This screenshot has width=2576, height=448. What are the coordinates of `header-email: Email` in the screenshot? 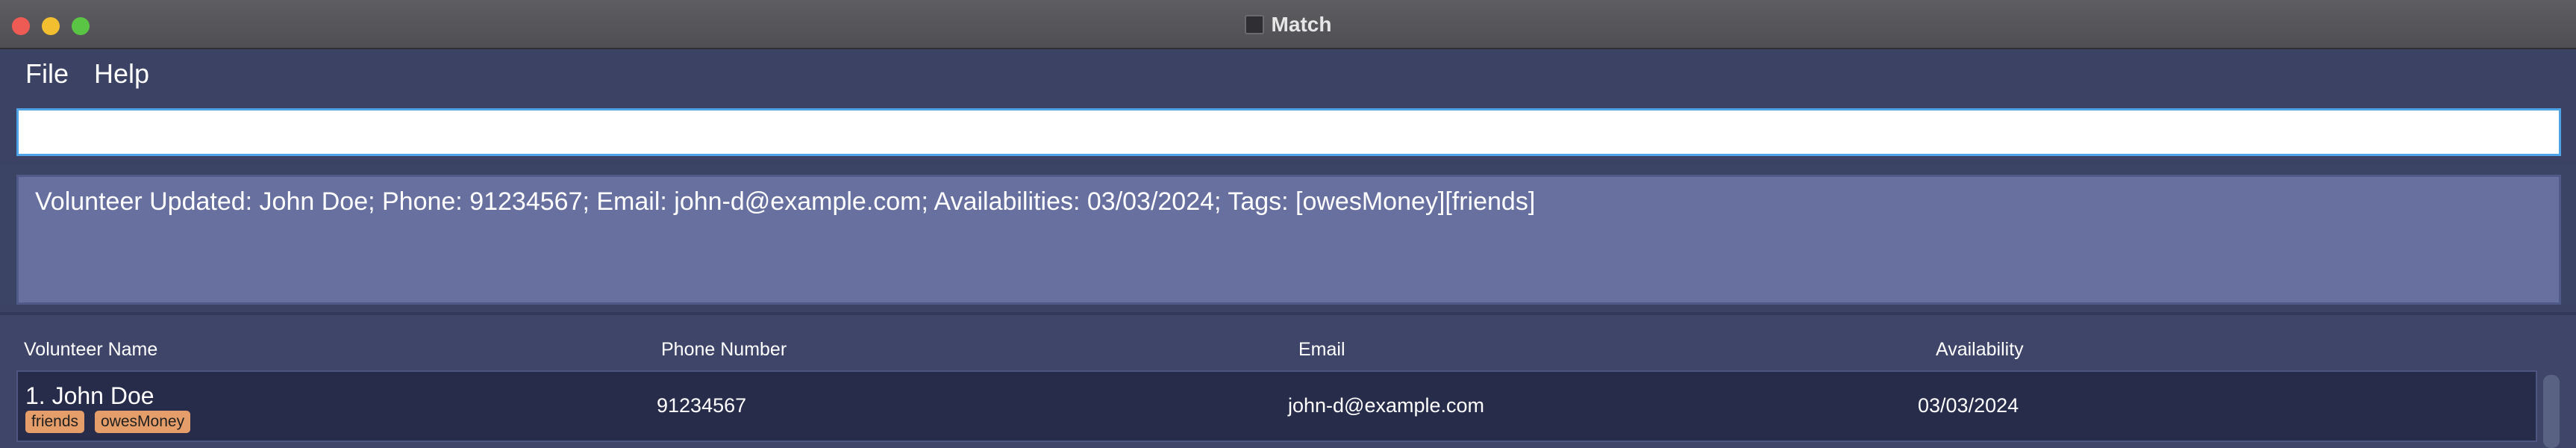 It's located at (1321, 349).